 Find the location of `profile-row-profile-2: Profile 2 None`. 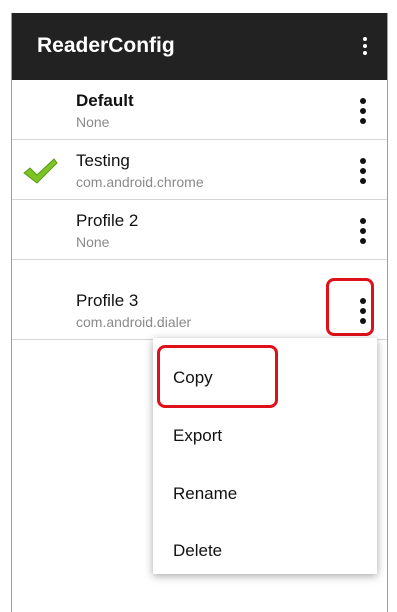

profile-row-profile-2: Profile 2 None is located at coordinates (199, 230).